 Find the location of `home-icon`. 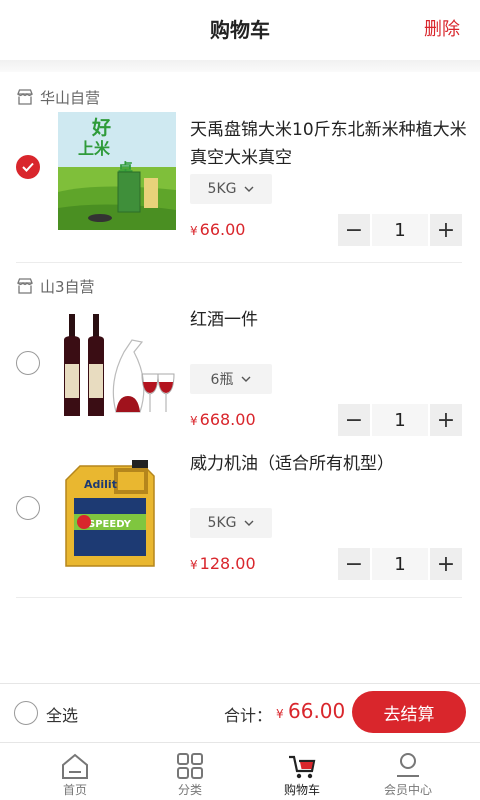

home-icon is located at coordinates (75, 766).